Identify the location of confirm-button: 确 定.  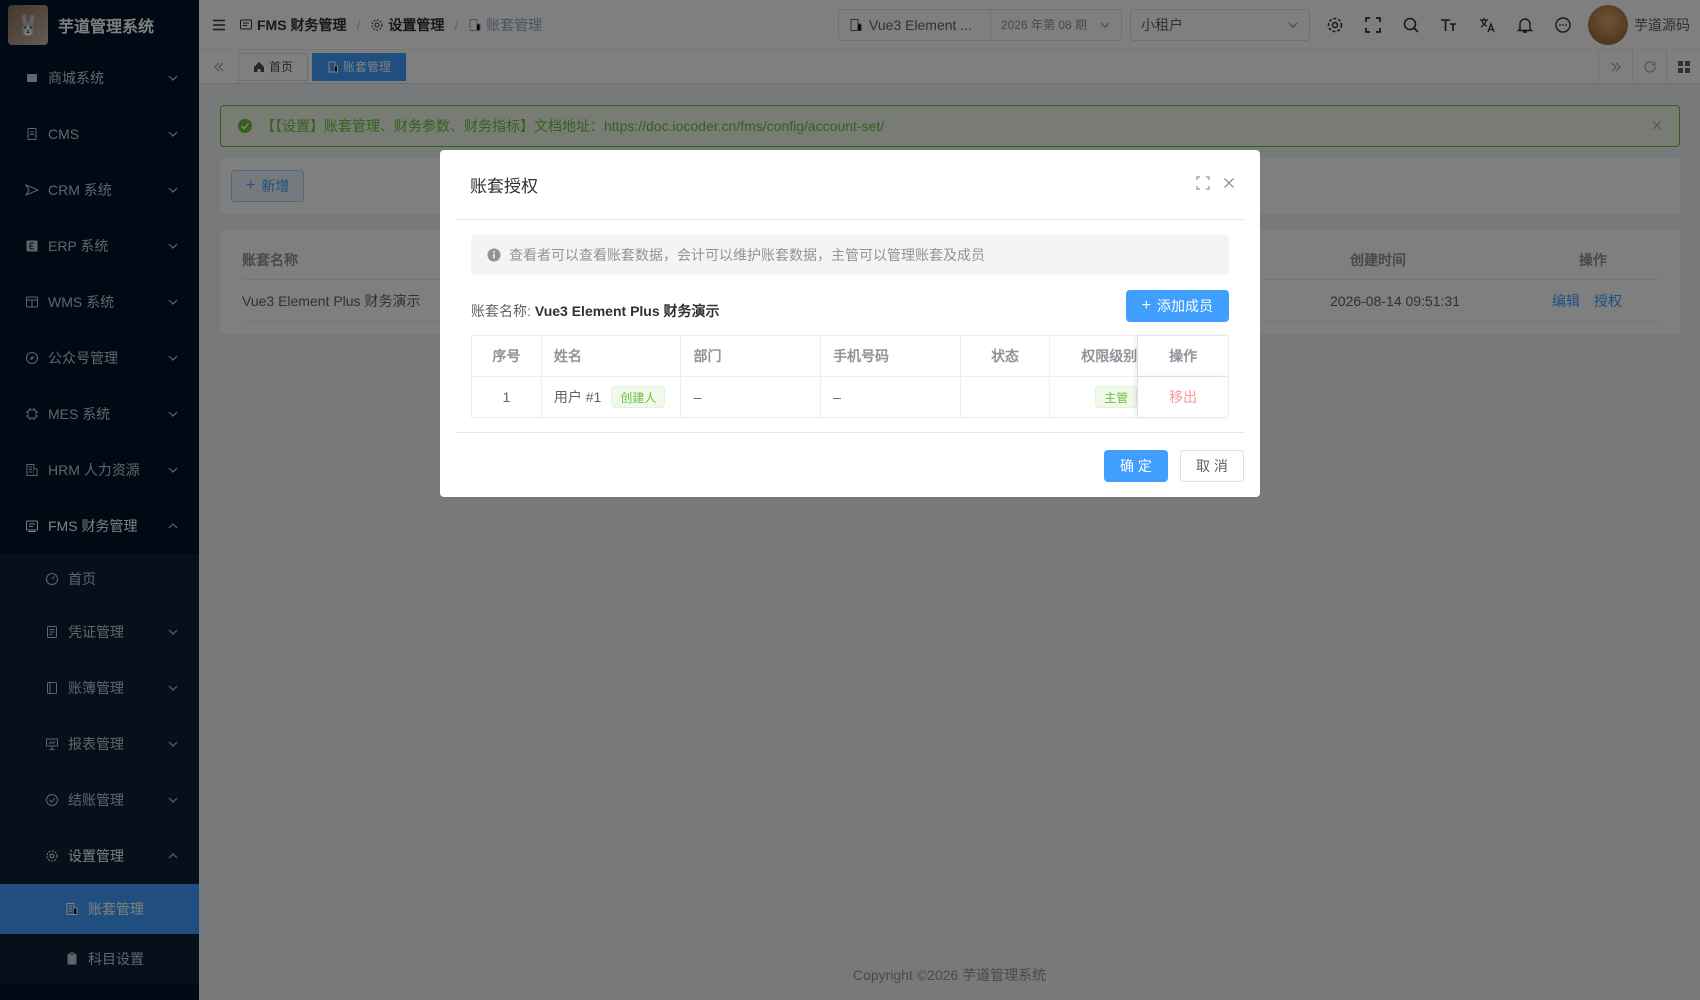
(1136, 466).